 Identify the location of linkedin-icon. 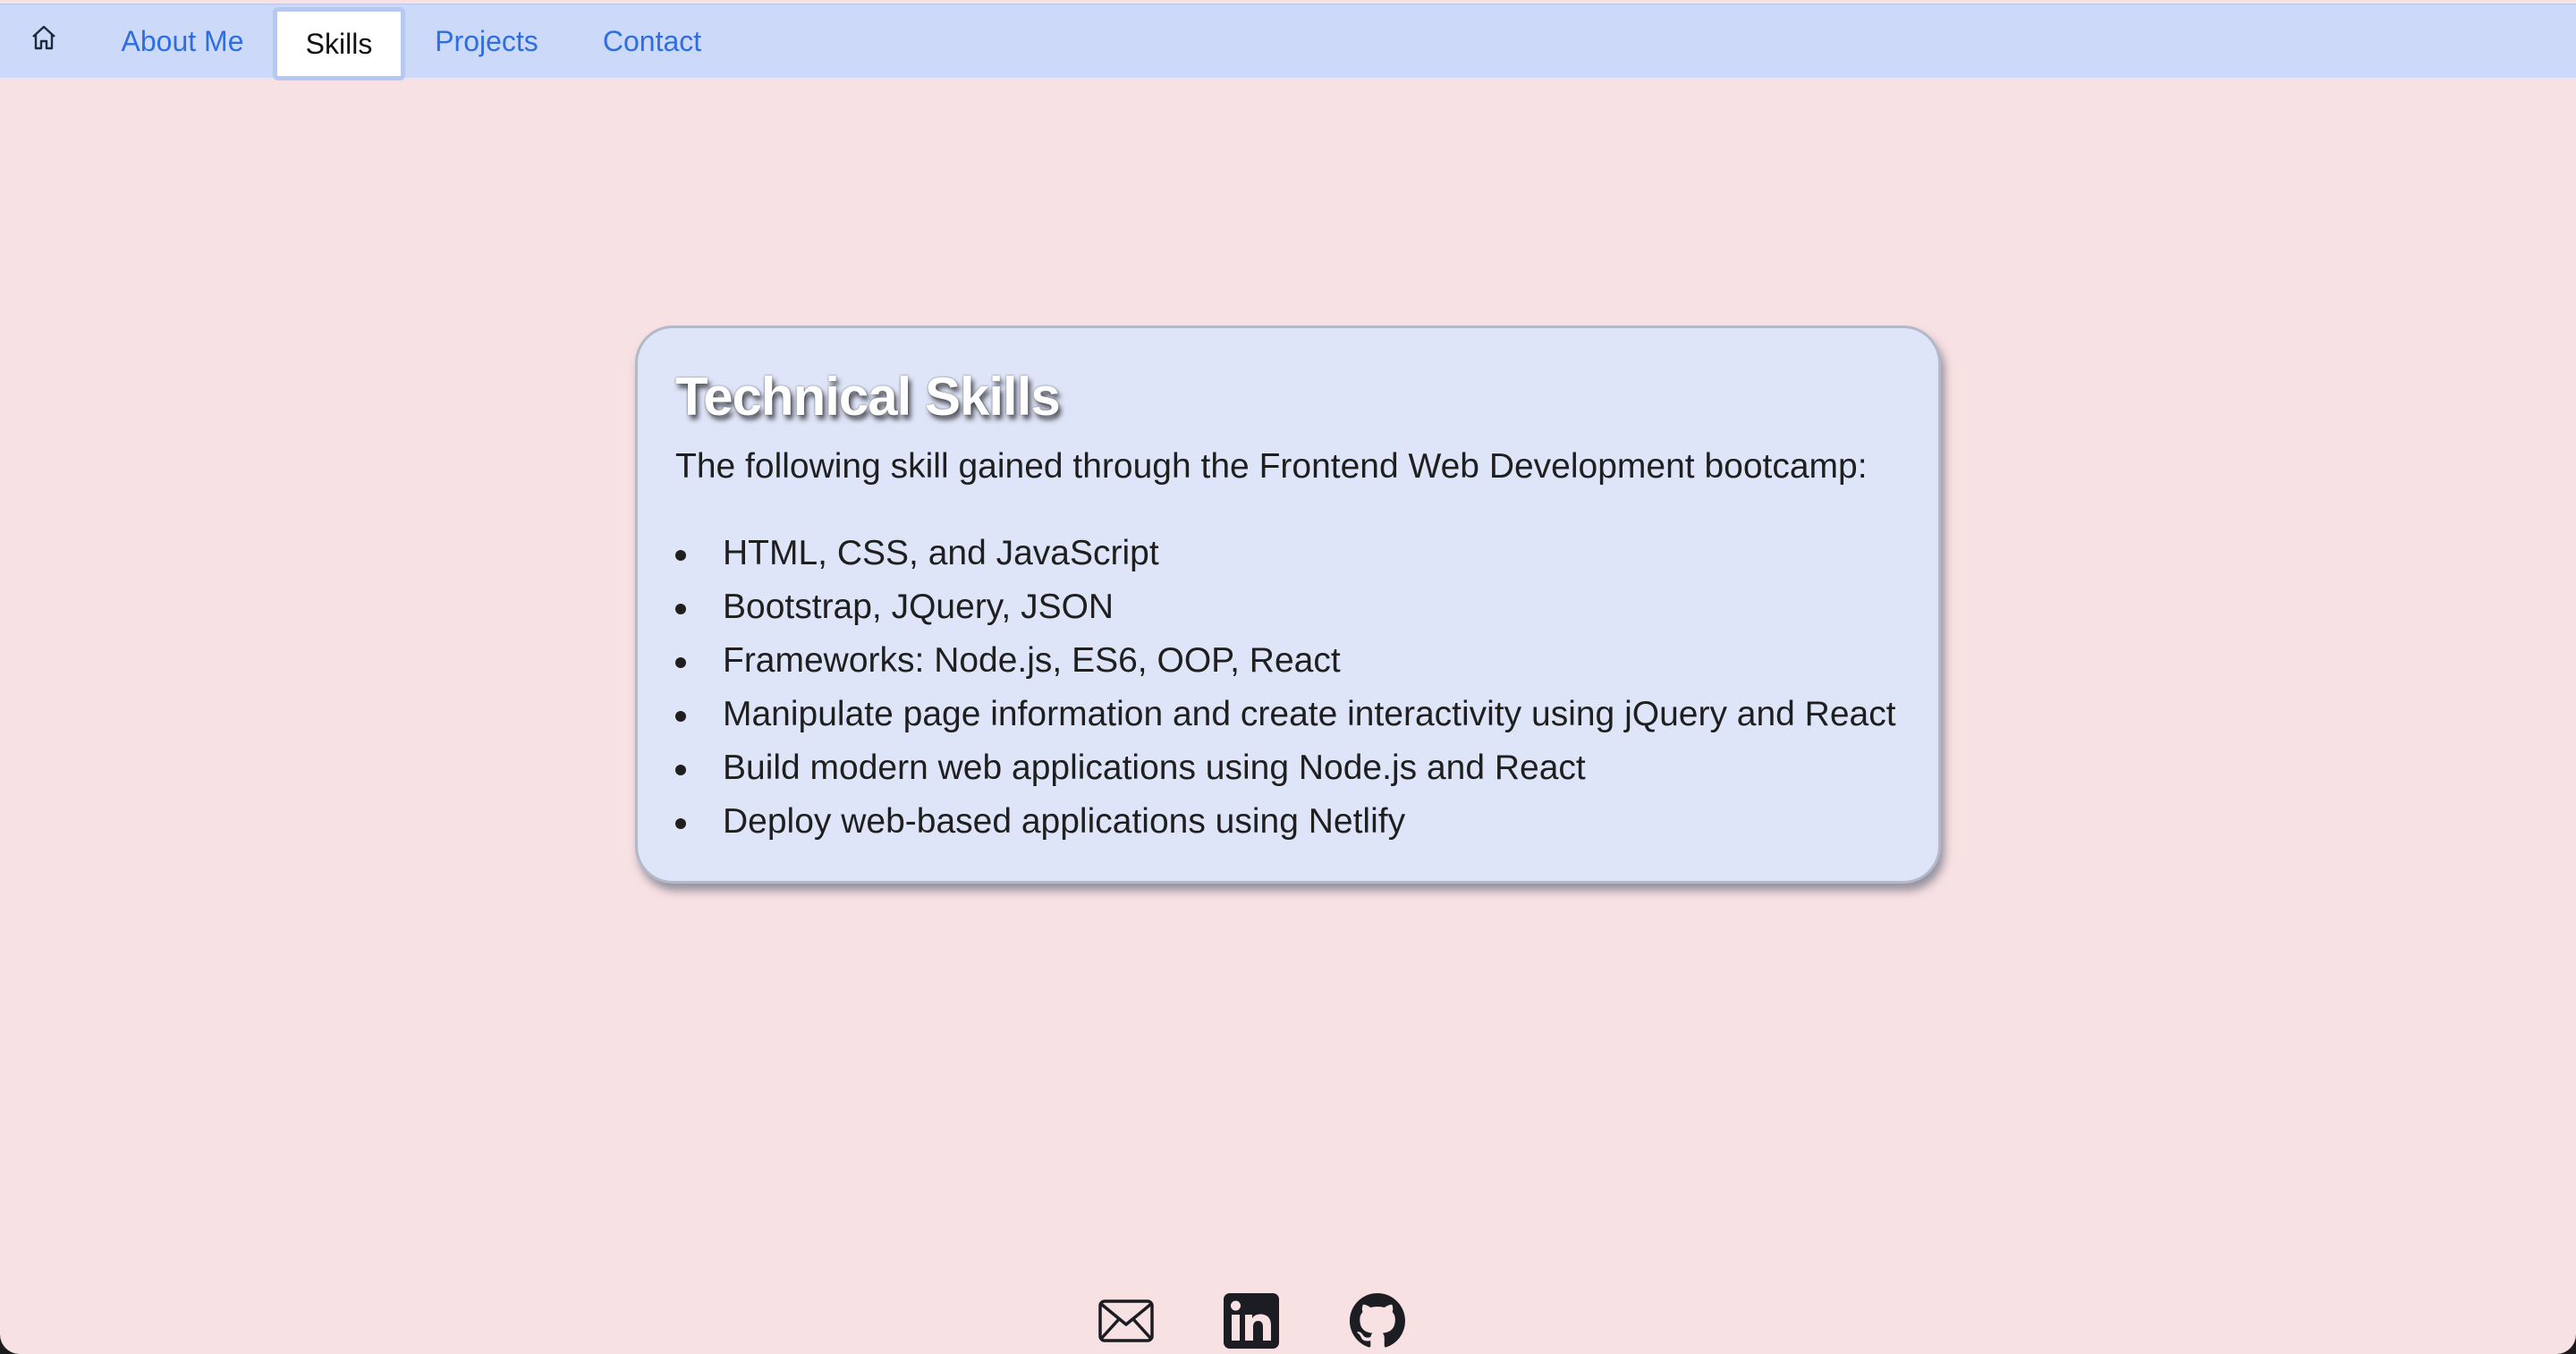
(1251, 1320).